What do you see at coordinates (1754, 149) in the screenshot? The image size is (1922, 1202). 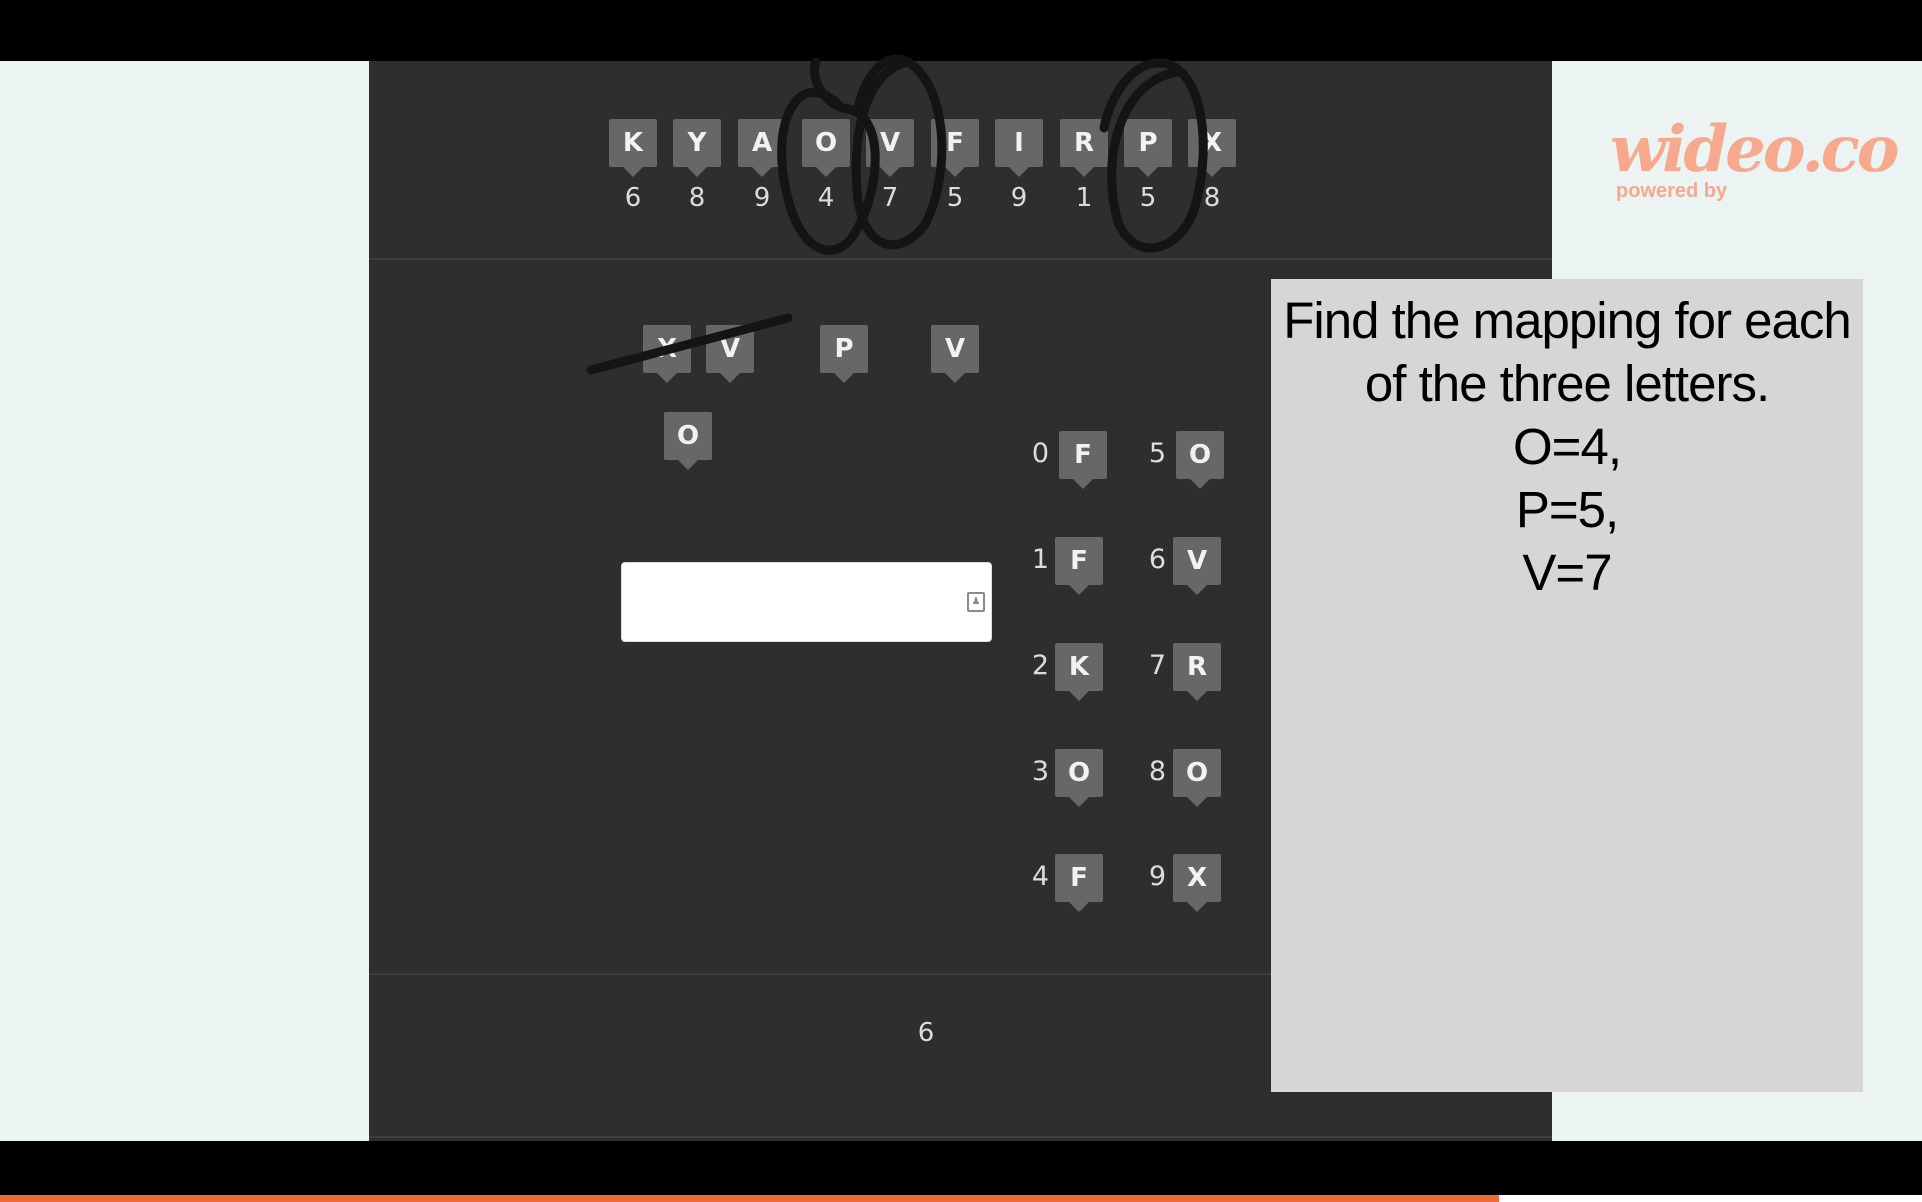 I see `brand-logo: wideo.co` at bounding box center [1754, 149].